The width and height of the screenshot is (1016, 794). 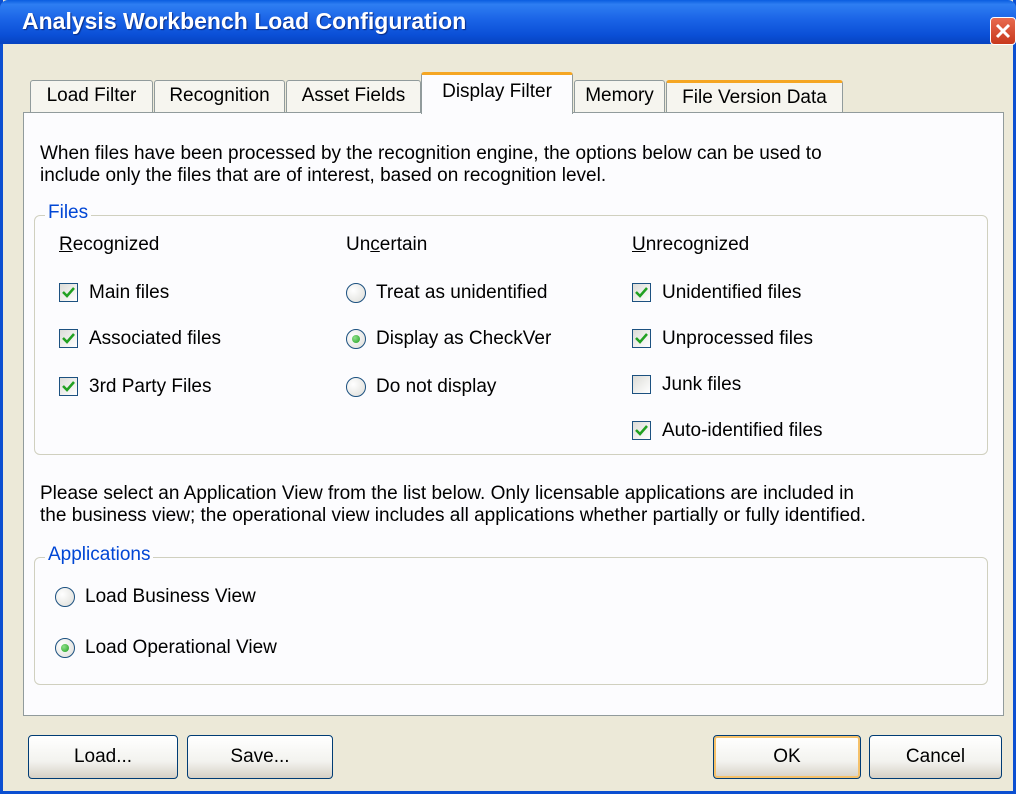 I want to click on tab-file-version-data: File Version Data, so click(x=754, y=96).